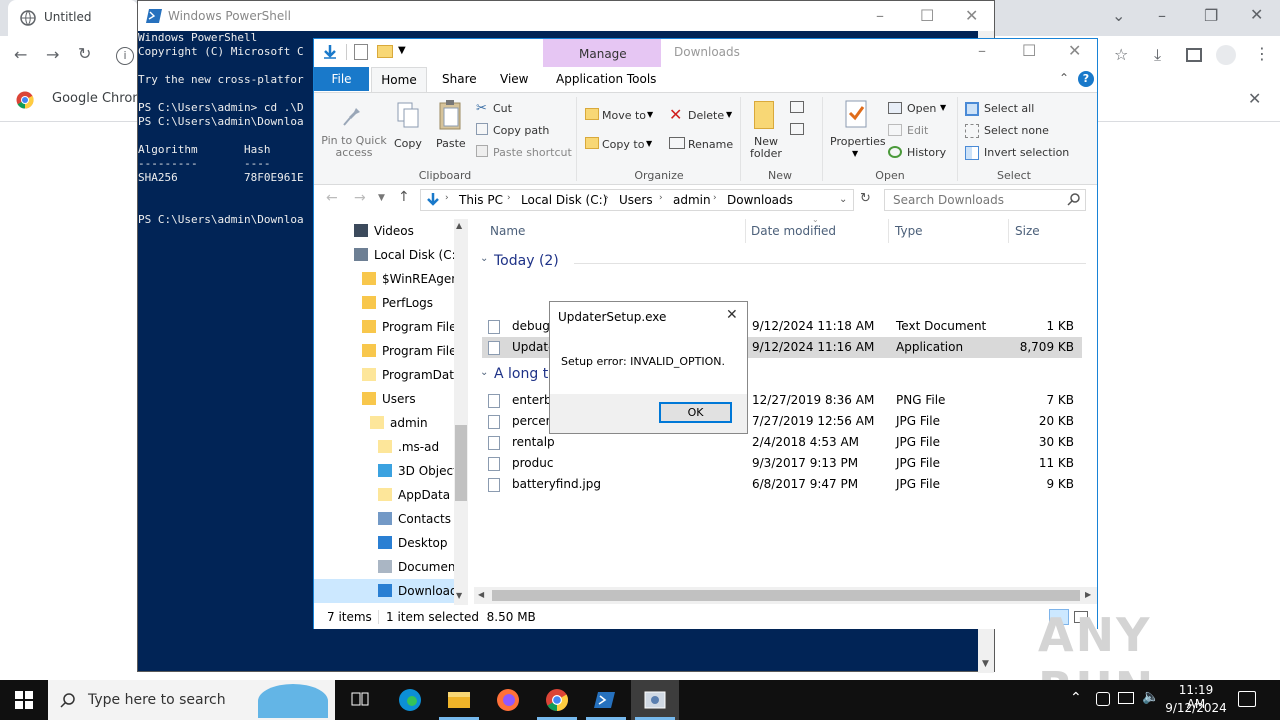 The width and height of the screenshot is (1280, 720). What do you see at coordinates (1076, 698) in the screenshot?
I see `tray-chevron-icon: ⌃` at bounding box center [1076, 698].